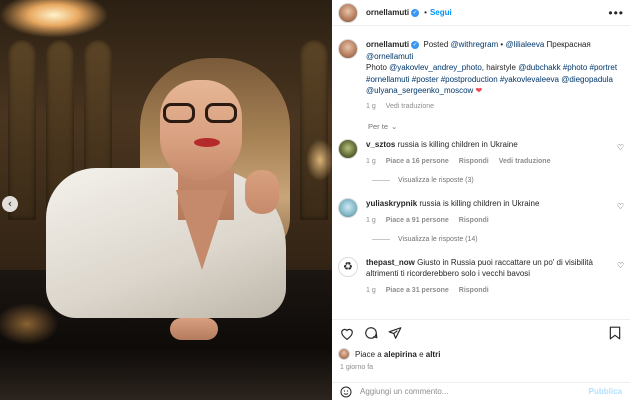  I want to click on emoji-icon, so click(346, 392).